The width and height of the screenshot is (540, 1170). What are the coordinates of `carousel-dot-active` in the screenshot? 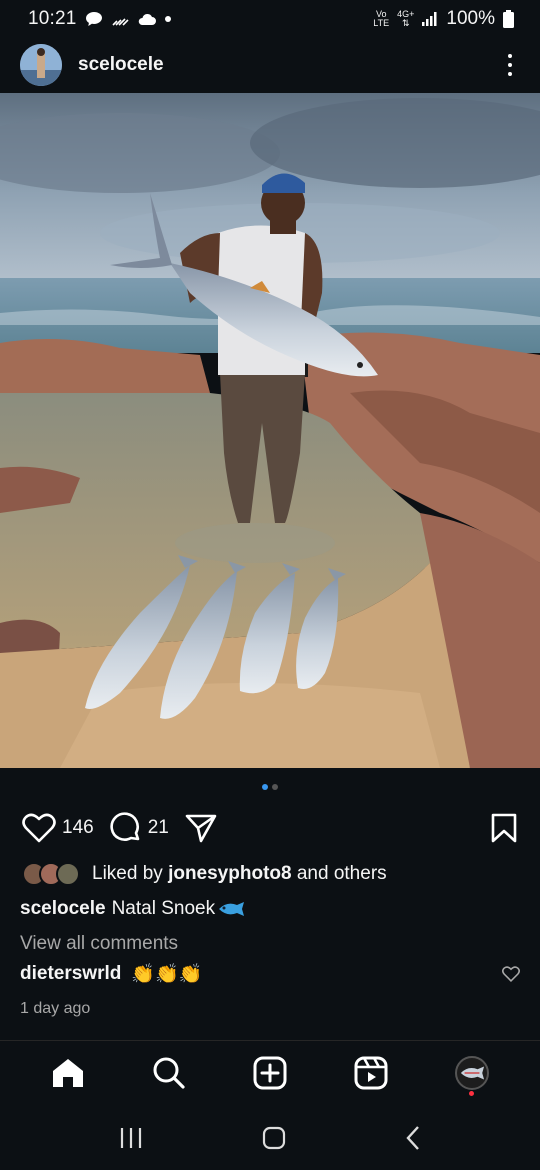 It's located at (265, 787).